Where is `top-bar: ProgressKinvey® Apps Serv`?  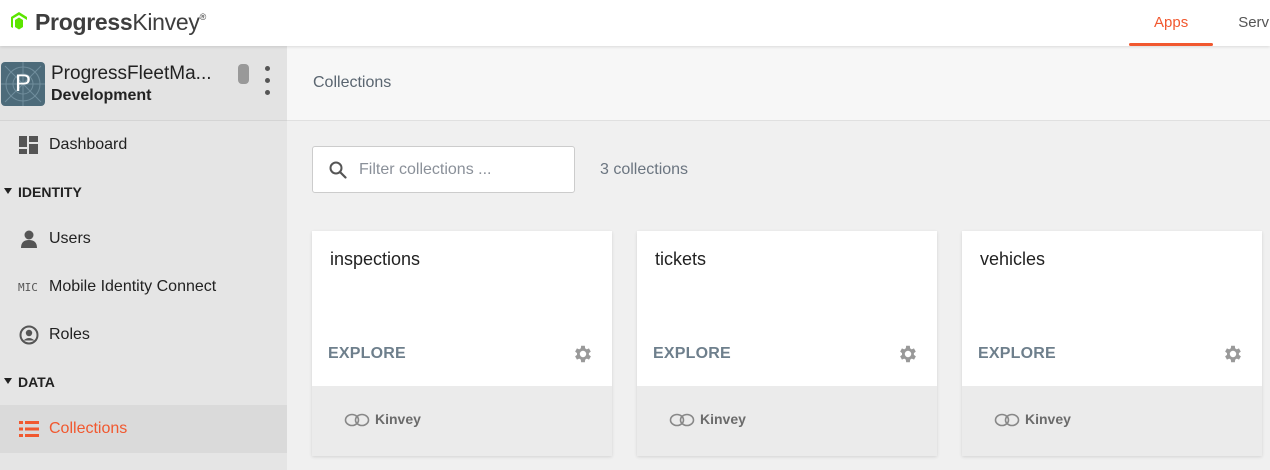 top-bar: ProgressKinvey® Apps Serv is located at coordinates (635, 23).